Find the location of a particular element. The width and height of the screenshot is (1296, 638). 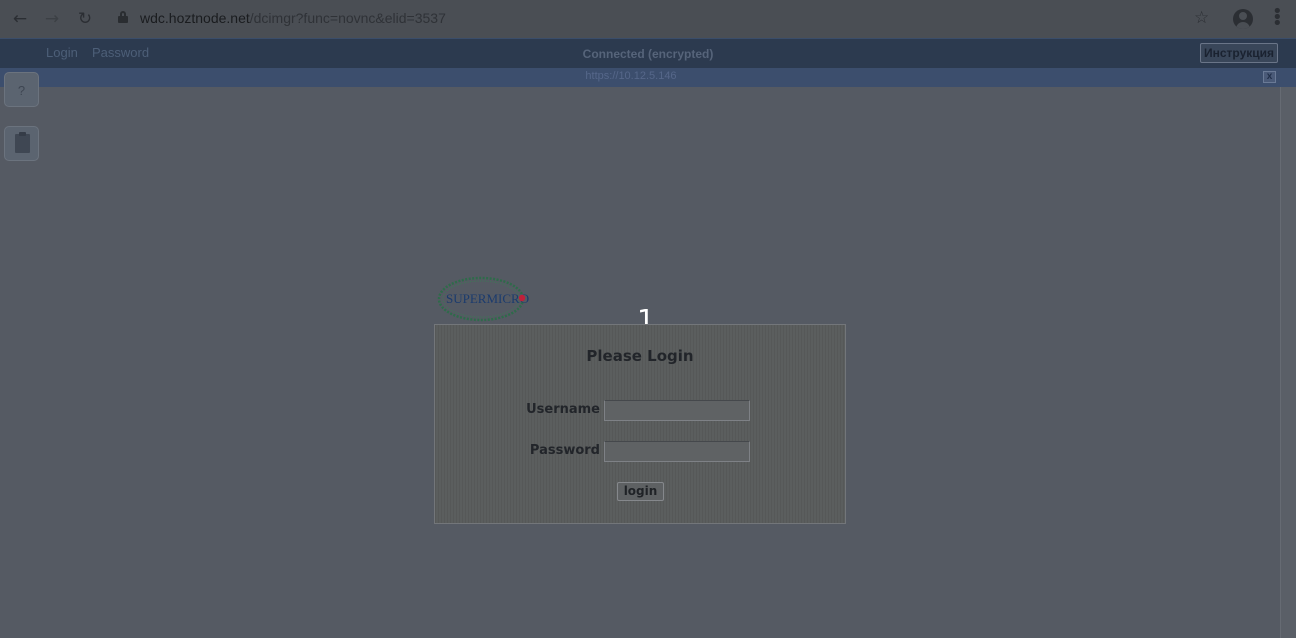

instructions-button: Инструкция is located at coordinates (1239, 53).